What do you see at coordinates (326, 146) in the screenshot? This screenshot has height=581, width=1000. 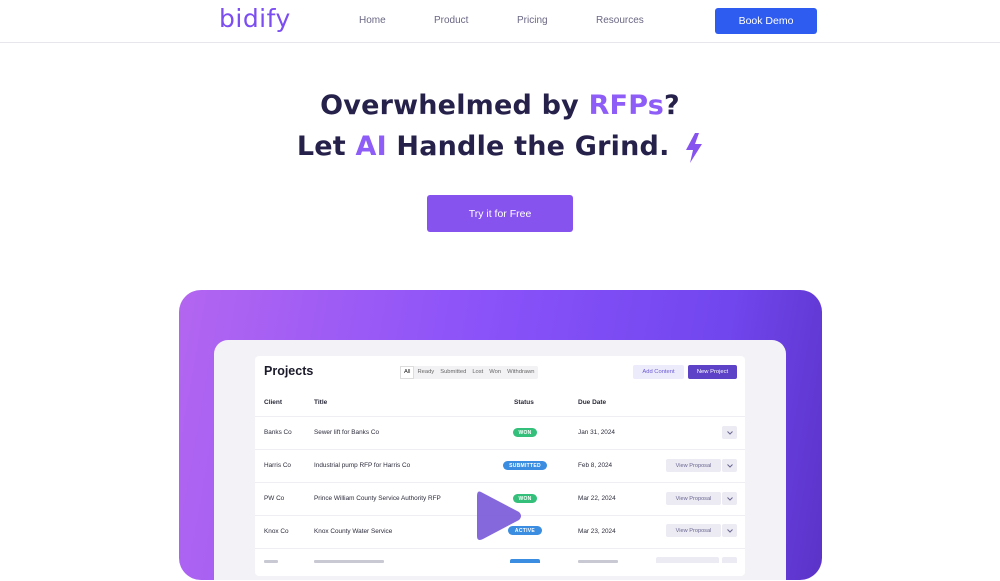 I see `hero-text: Let` at bounding box center [326, 146].